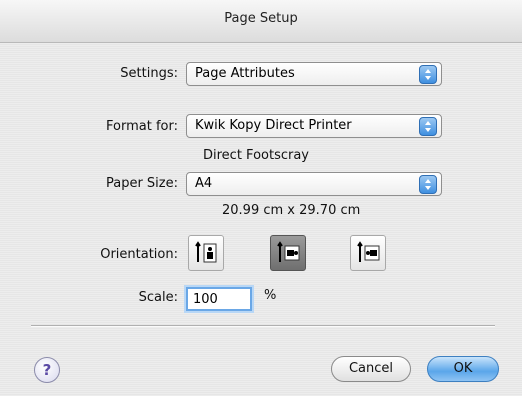 The width and height of the screenshot is (522, 396). What do you see at coordinates (270, 295) in the screenshot?
I see `scale-unit: %` at bounding box center [270, 295].